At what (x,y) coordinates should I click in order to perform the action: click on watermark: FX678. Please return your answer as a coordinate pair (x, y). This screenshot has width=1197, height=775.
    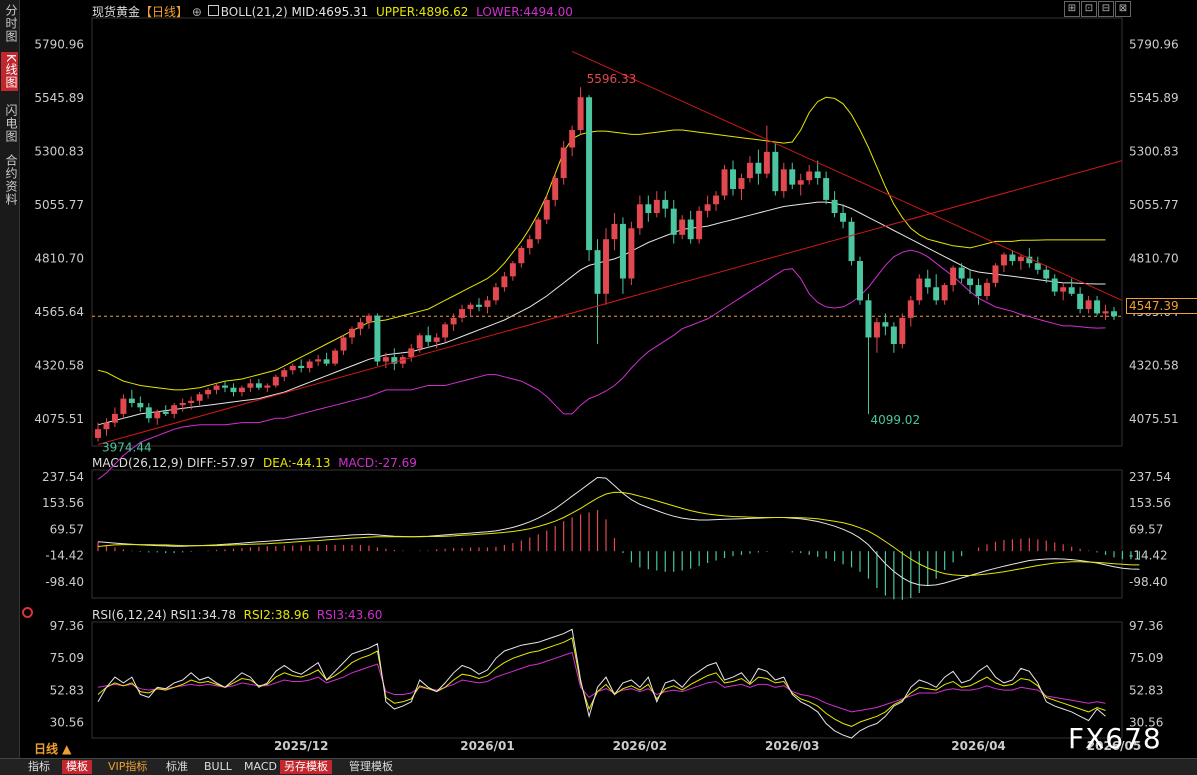
    Looking at the image, I should click on (1115, 738).